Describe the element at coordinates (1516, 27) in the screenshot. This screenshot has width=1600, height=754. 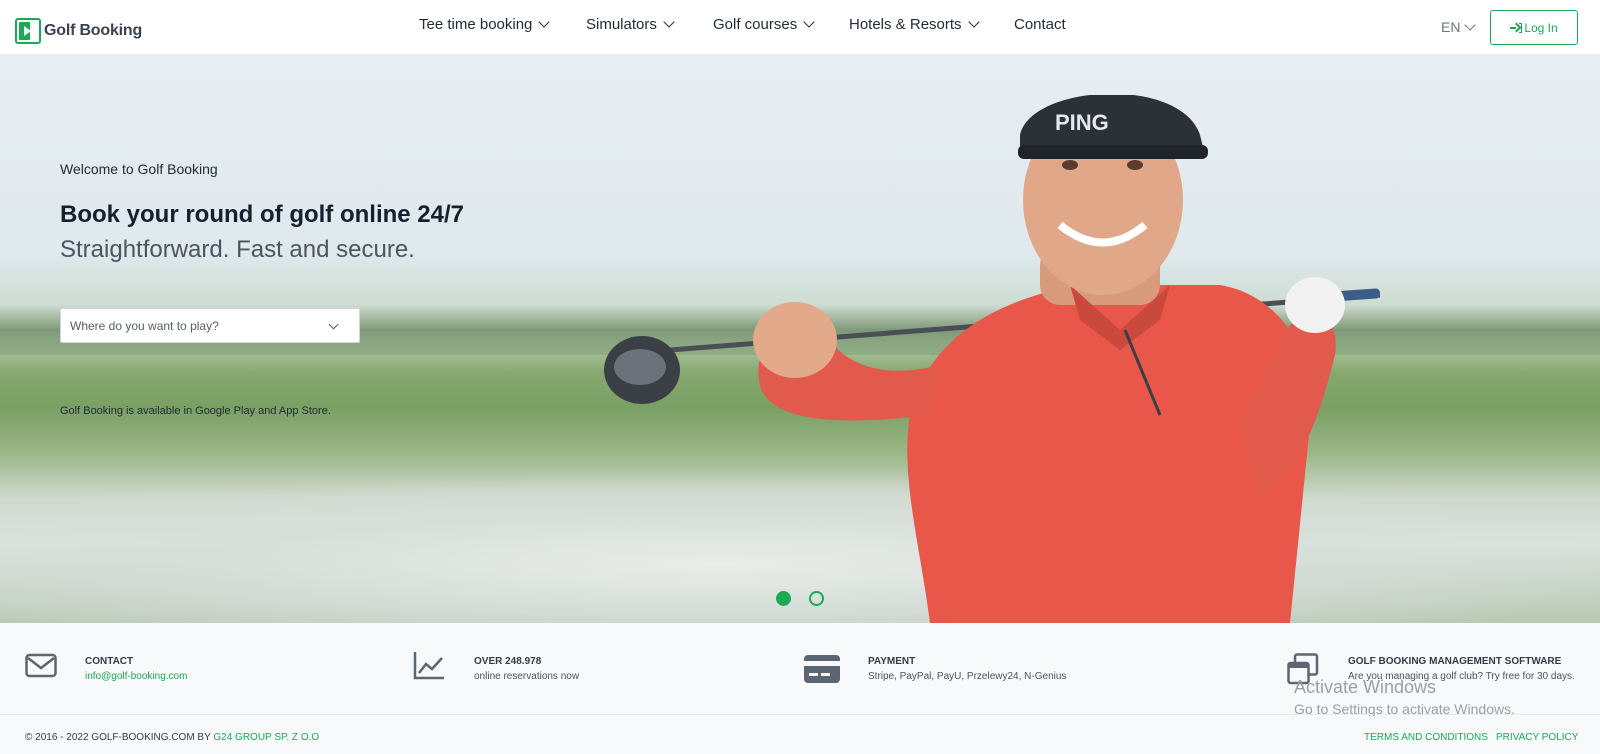
I see `sign-in-icon` at that location.